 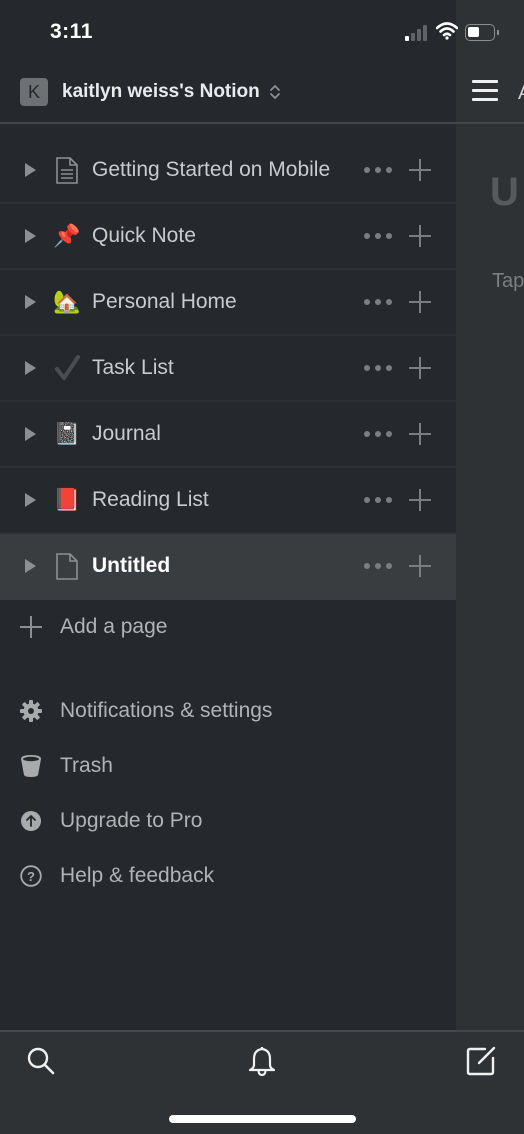 I want to click on page-row-reading-list: 📕 Reading List, so click(x=228, y=501).